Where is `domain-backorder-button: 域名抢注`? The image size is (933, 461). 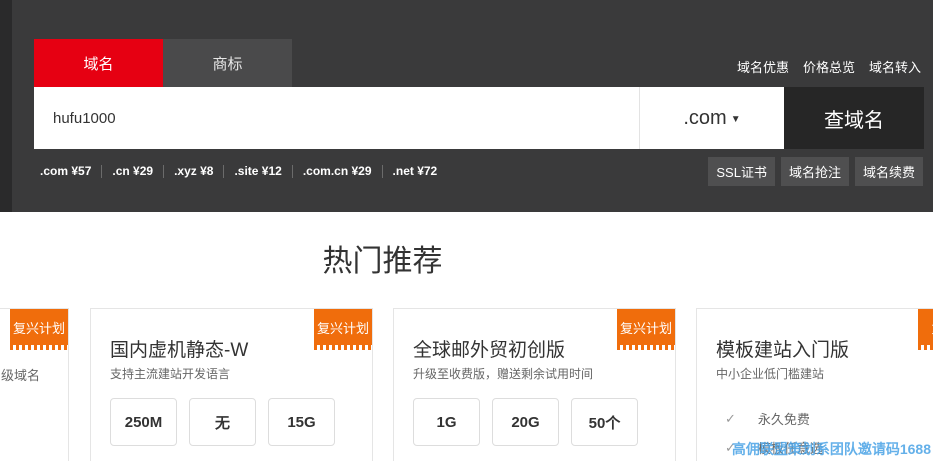
domain-backorder-button: 域名抢注 is located at coordinates (814, 171).